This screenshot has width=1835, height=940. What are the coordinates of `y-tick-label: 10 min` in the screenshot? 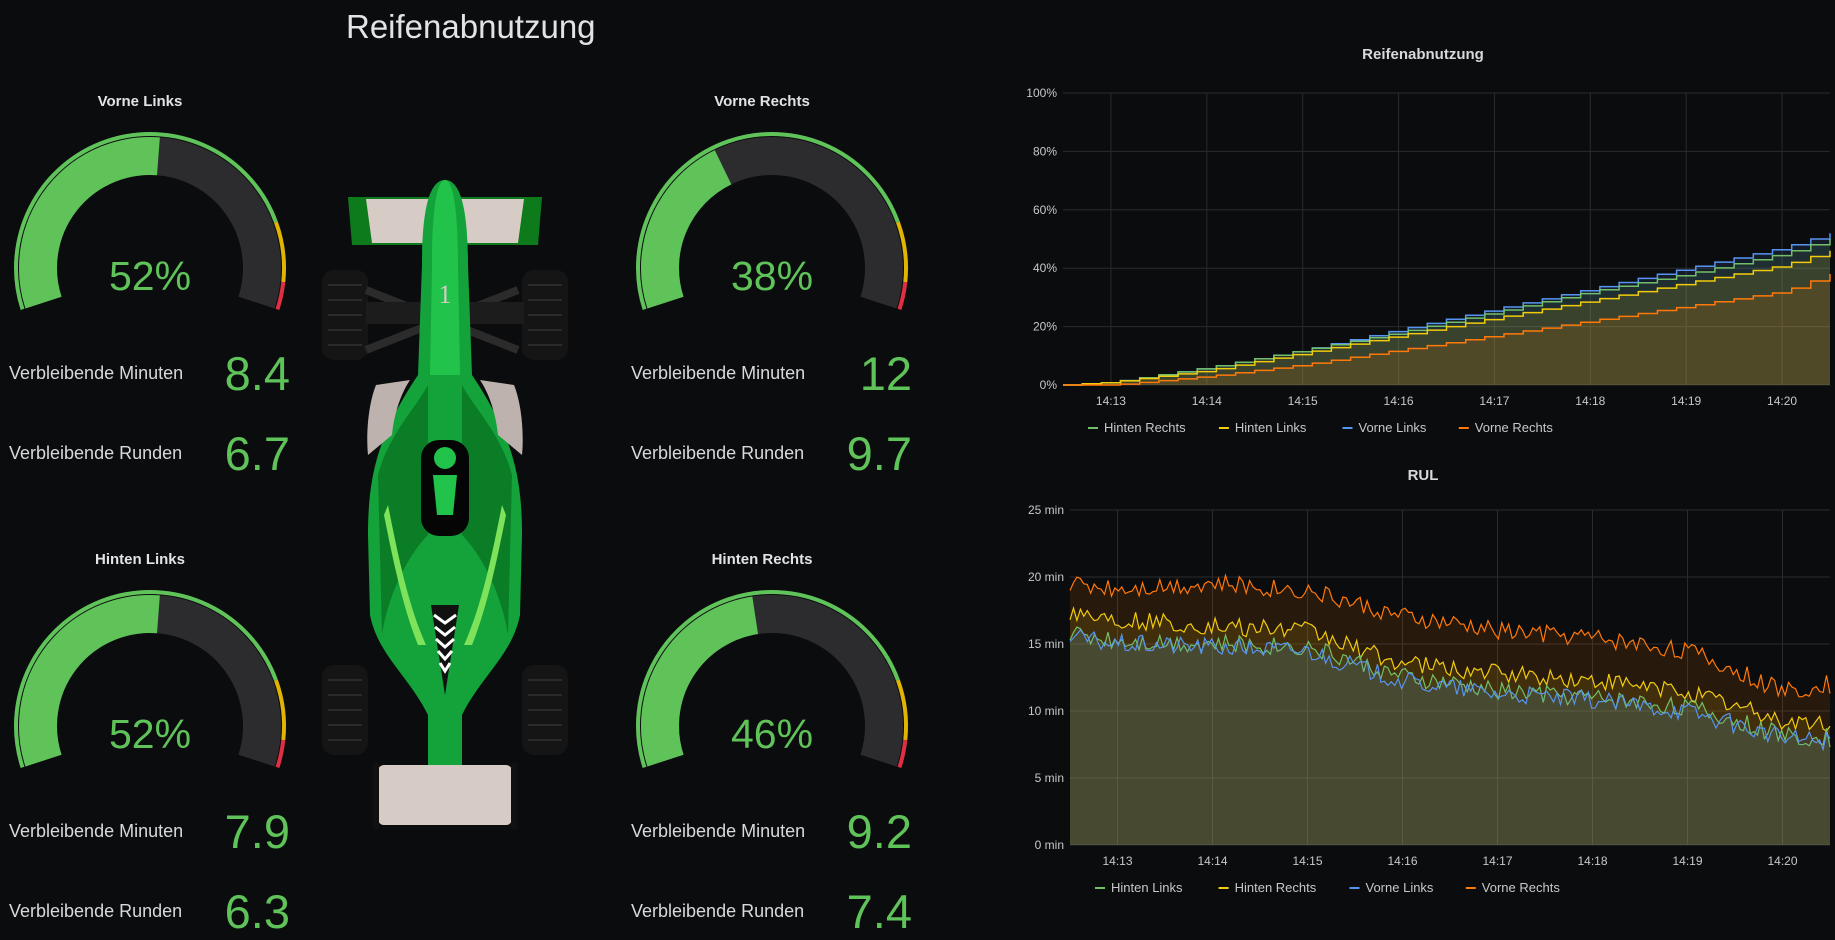 It's located at (1046, 711).